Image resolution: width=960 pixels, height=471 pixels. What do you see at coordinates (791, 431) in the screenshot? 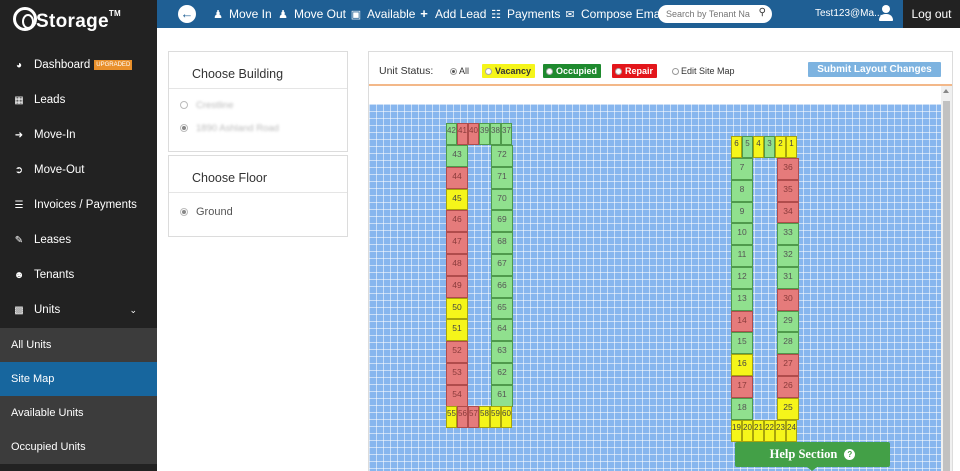
I see `unit-24: 24` at bounding box center [791, 431].